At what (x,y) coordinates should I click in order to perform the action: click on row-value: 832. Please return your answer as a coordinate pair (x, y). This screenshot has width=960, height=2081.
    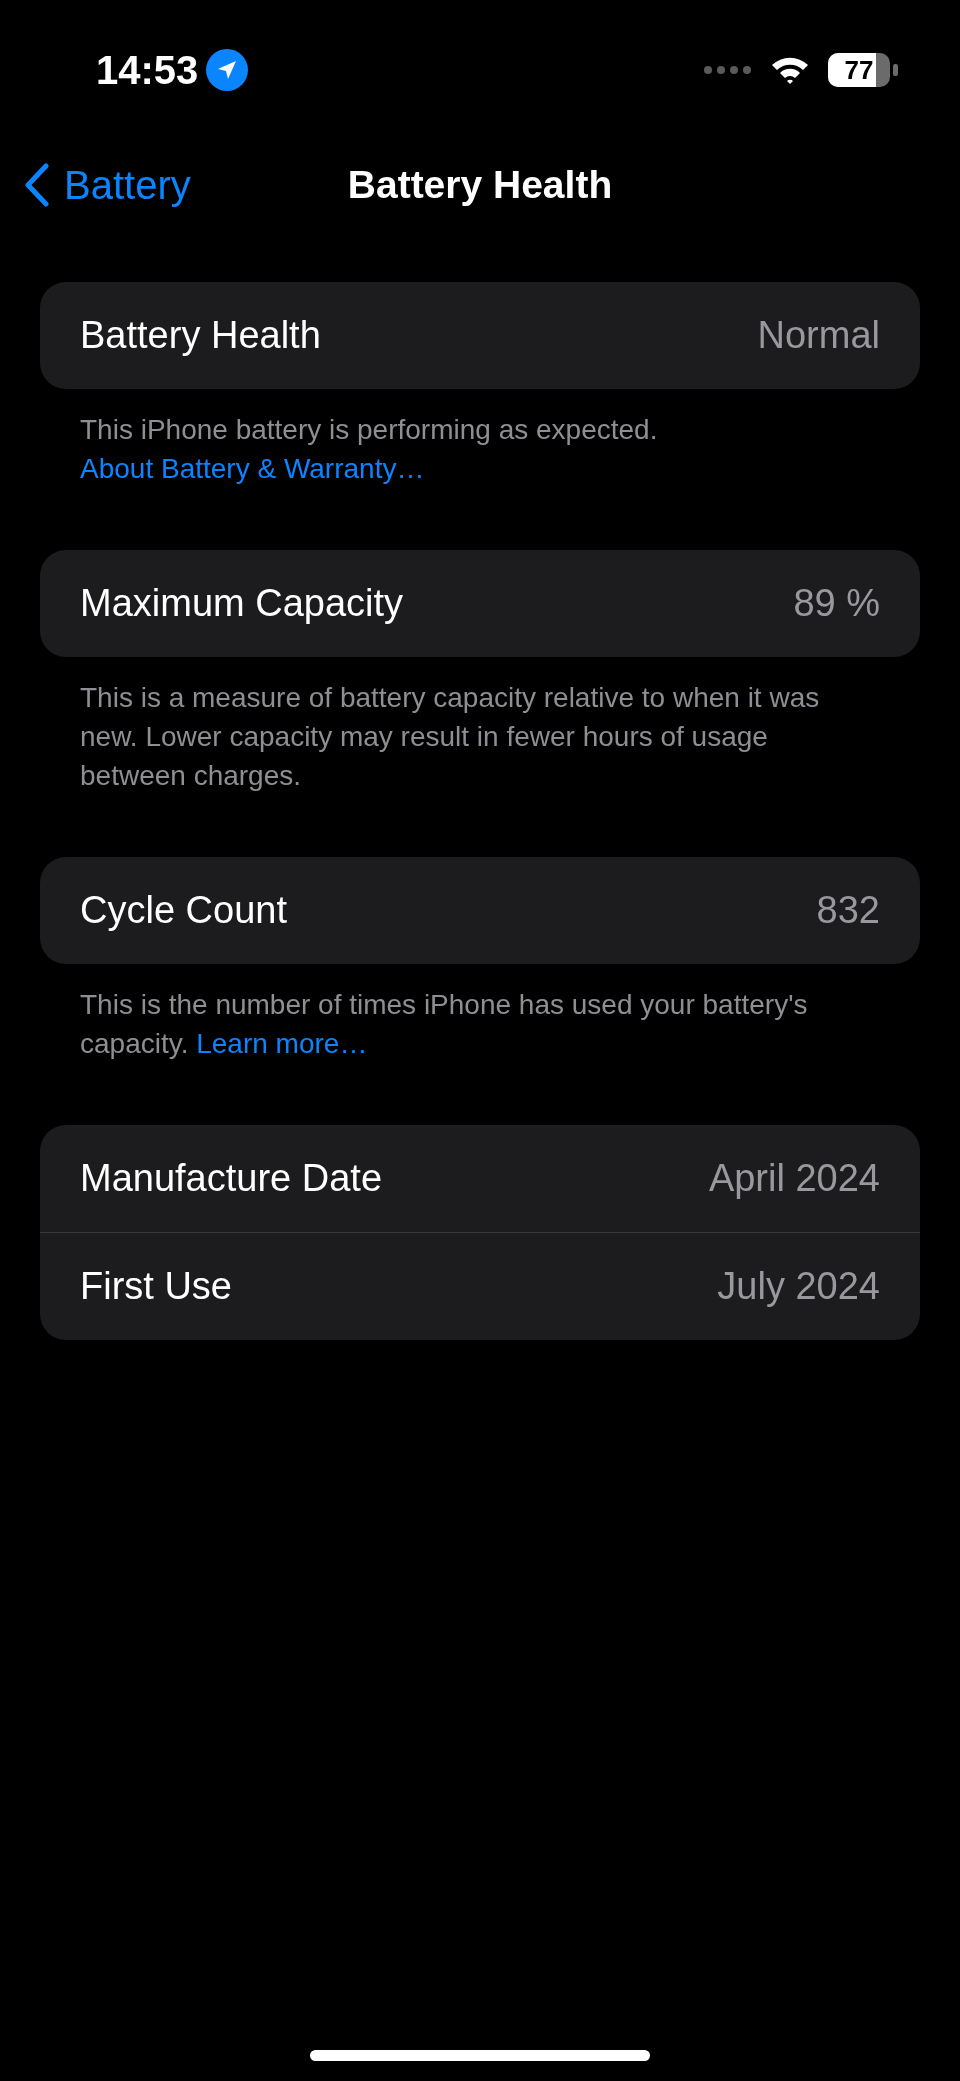
    Looking at the image, I should click on (848, 910).